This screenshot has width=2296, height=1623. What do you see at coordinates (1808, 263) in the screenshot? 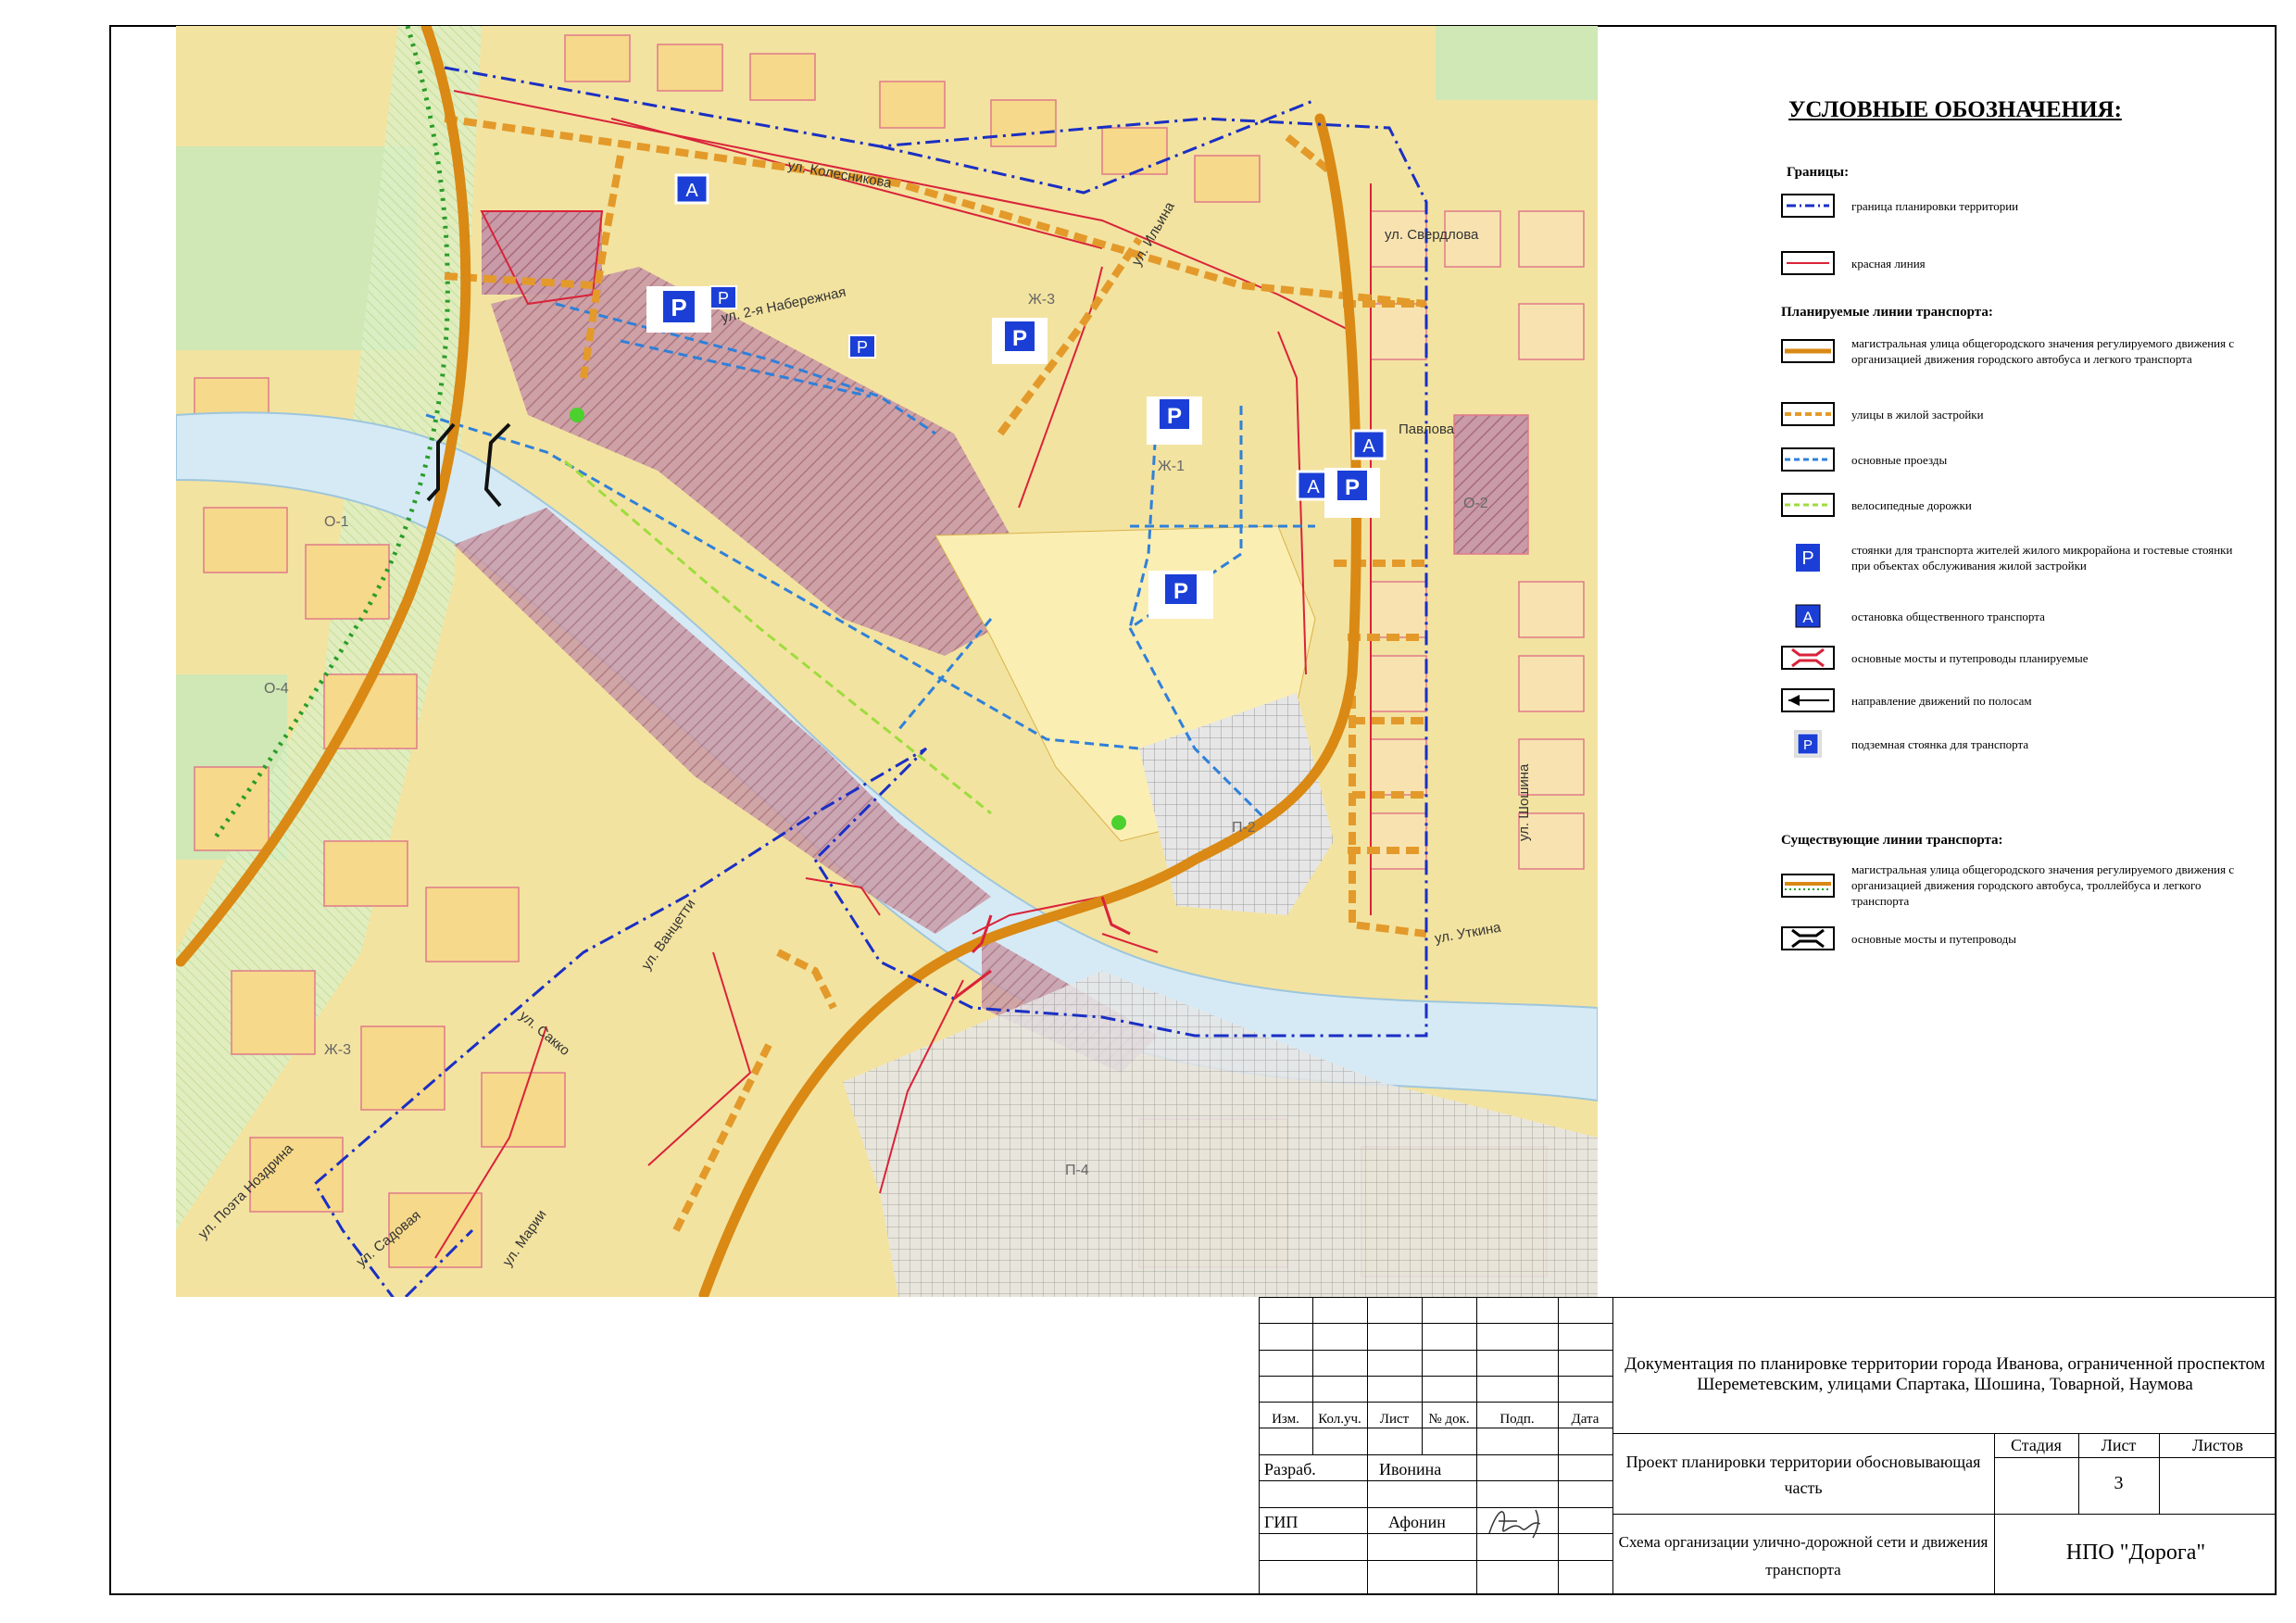
I see `red-line-swatch` at bounding box center [1808, 263].